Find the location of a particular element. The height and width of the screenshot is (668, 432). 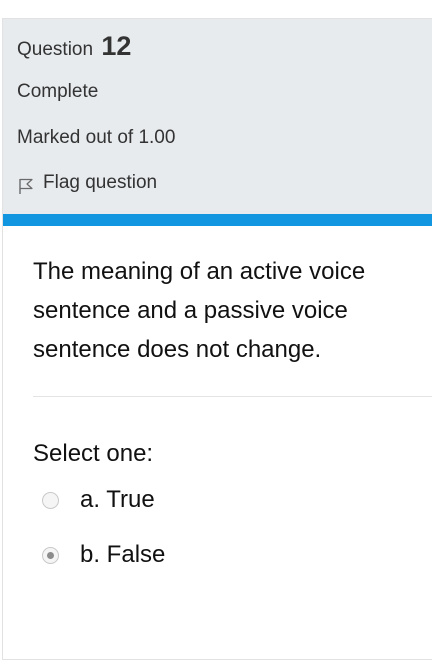

answer-label-true: a. True is located at coordinates (117, 499).